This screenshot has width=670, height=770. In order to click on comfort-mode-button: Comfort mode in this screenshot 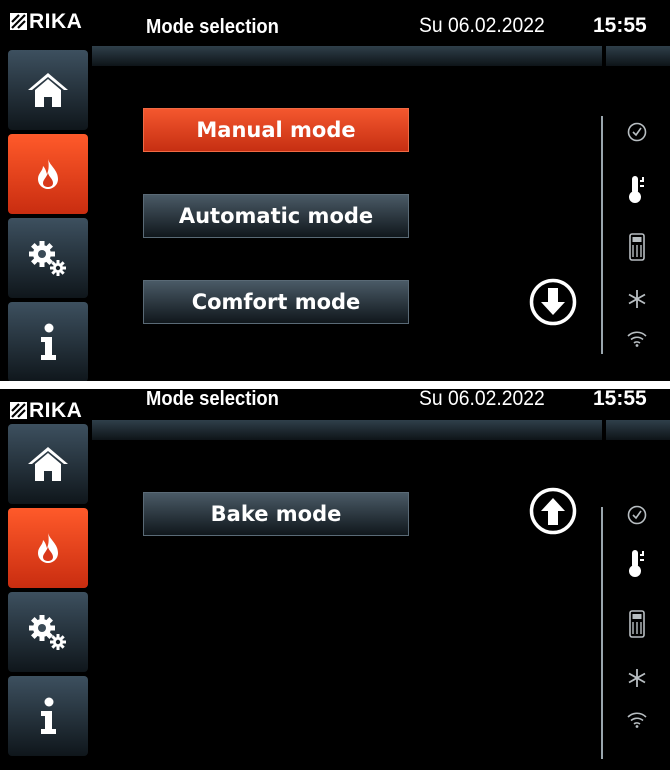, I will do `click(276, 302)`.